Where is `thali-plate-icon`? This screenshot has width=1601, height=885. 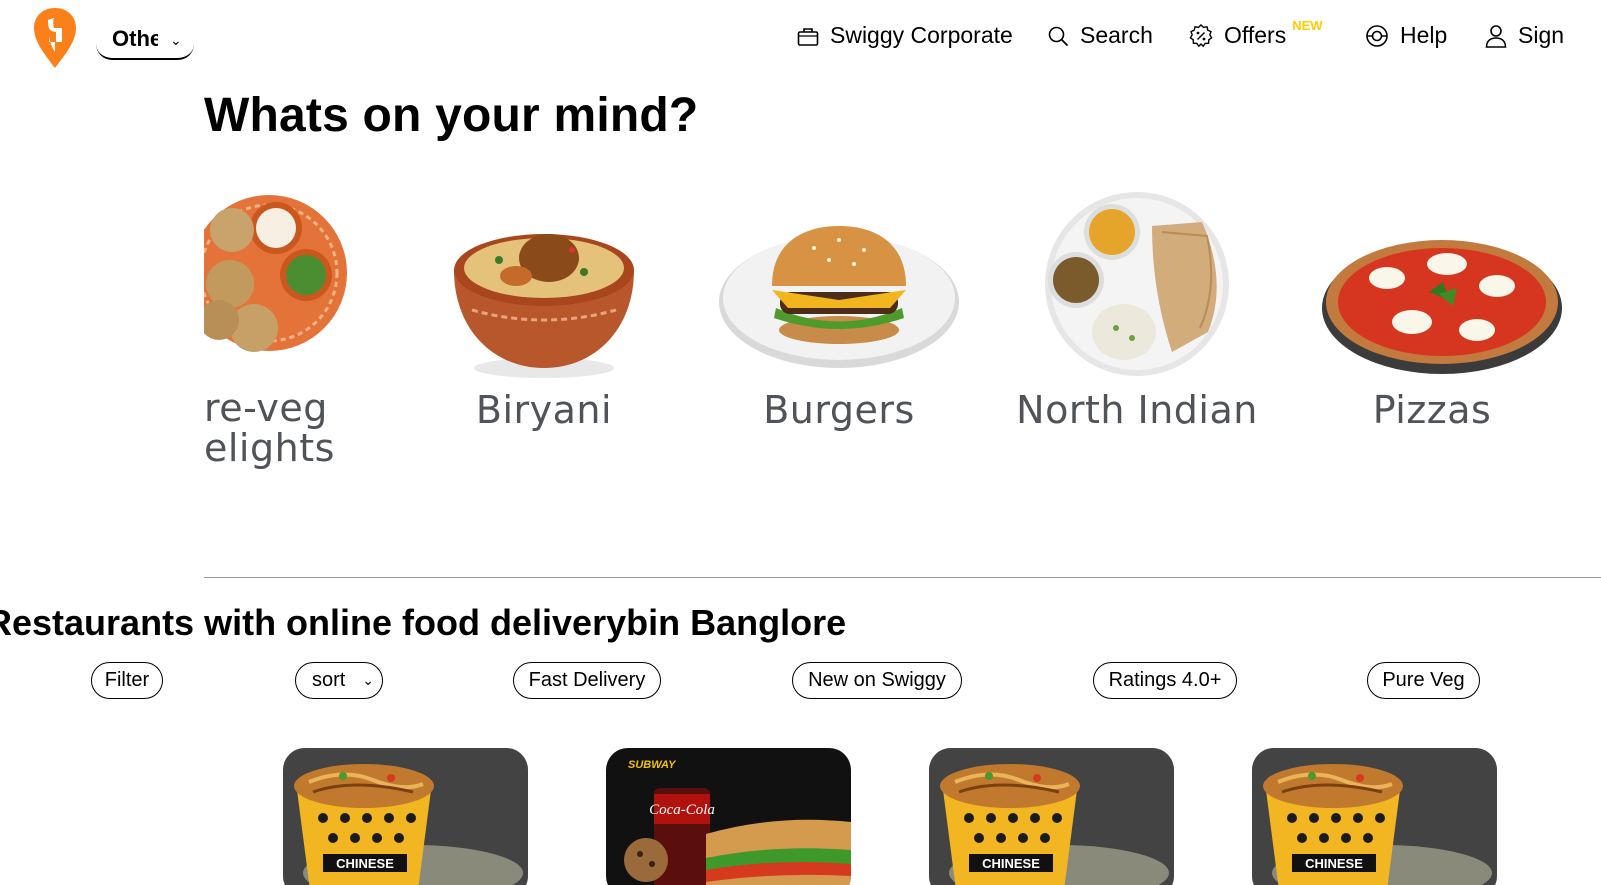 thali-plate-icon is located at coordinates (1137, 284).